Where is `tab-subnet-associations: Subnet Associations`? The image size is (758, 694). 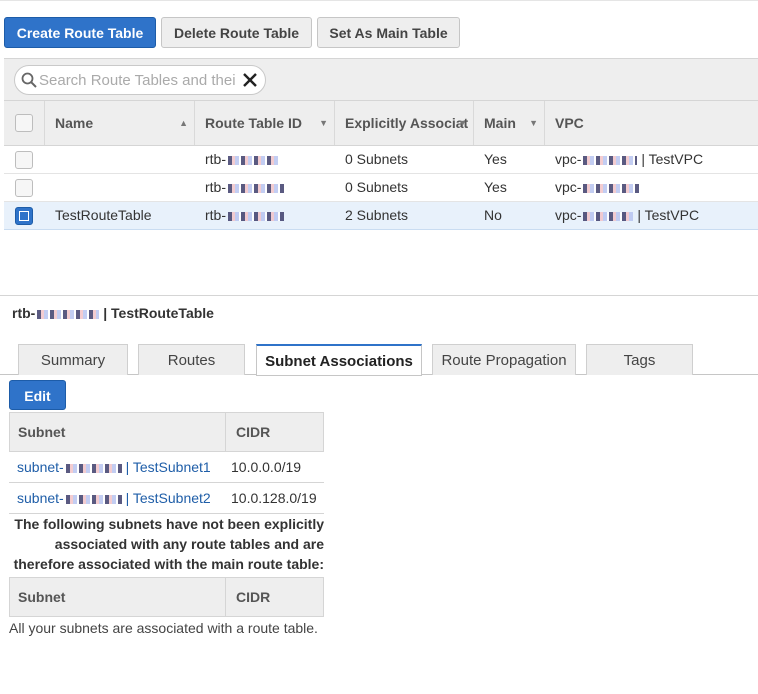
tab-subnet-associations: Subnet Associations is located at coordinates (339, 360).